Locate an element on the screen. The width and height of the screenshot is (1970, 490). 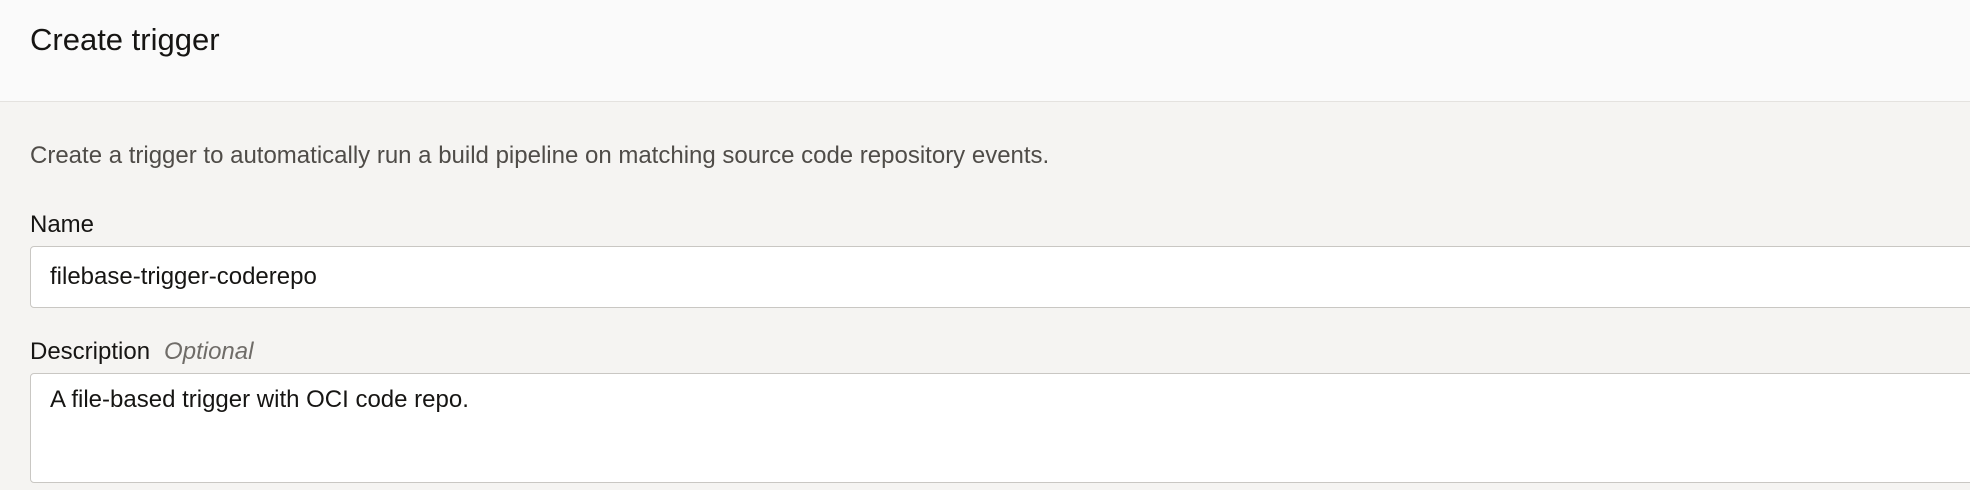
description-label-text: Description is located at coordinates (90, 351).